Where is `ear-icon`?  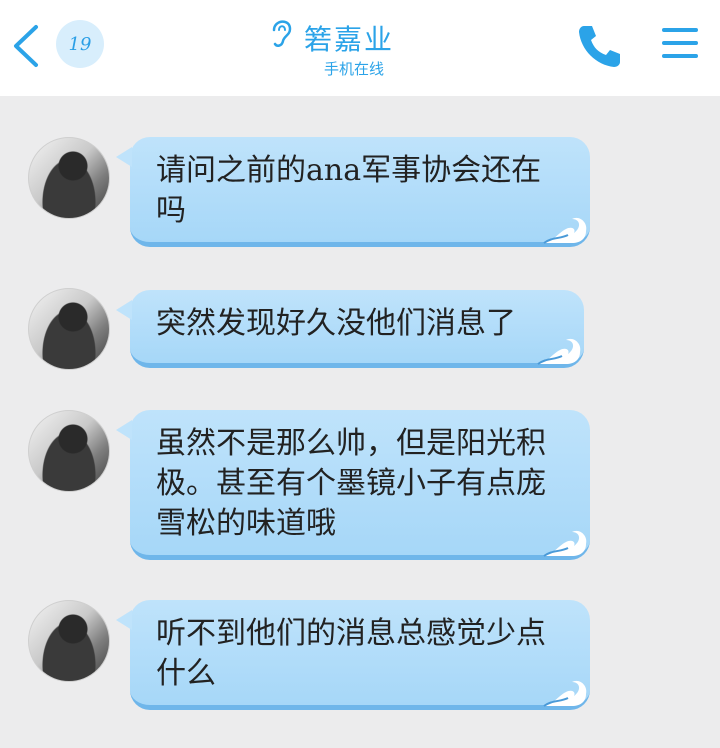 ear-icon is located at coordinates (282, 33).